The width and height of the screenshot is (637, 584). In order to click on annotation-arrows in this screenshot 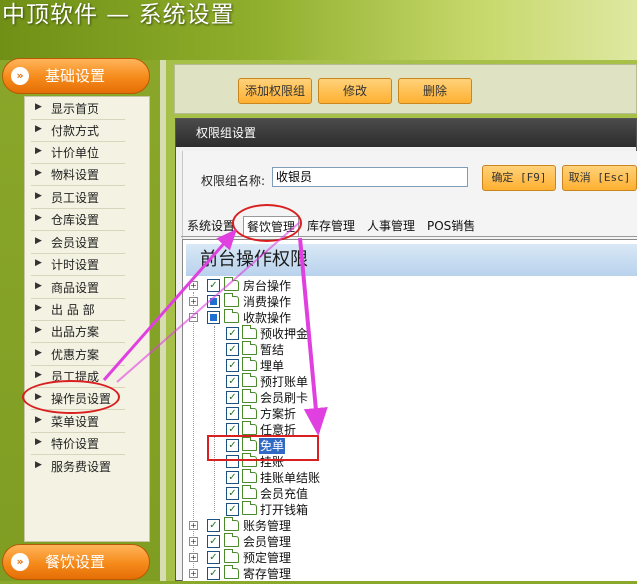, I will do `click(215, 328)`.